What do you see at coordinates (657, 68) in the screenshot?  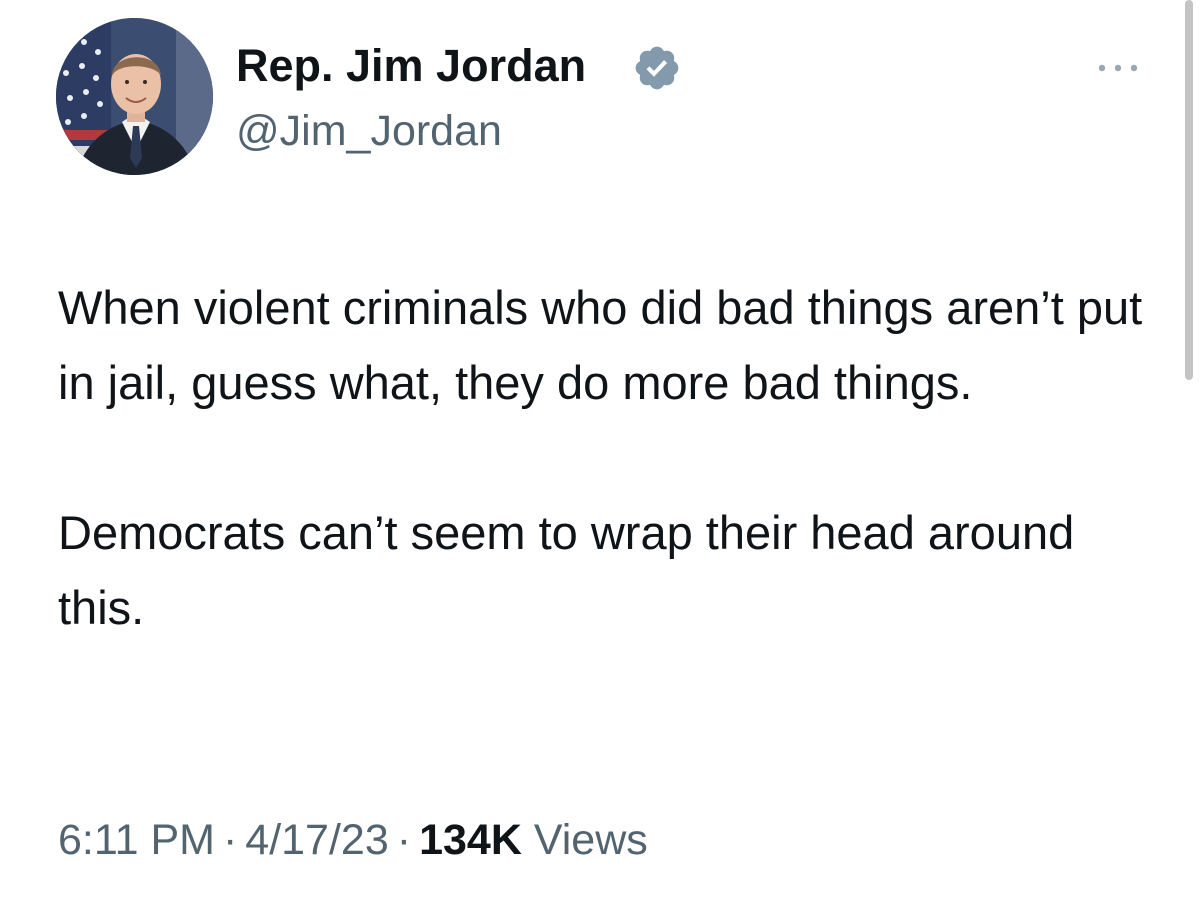 I see `verified-badge-icon` at bounding box center [657, 68].